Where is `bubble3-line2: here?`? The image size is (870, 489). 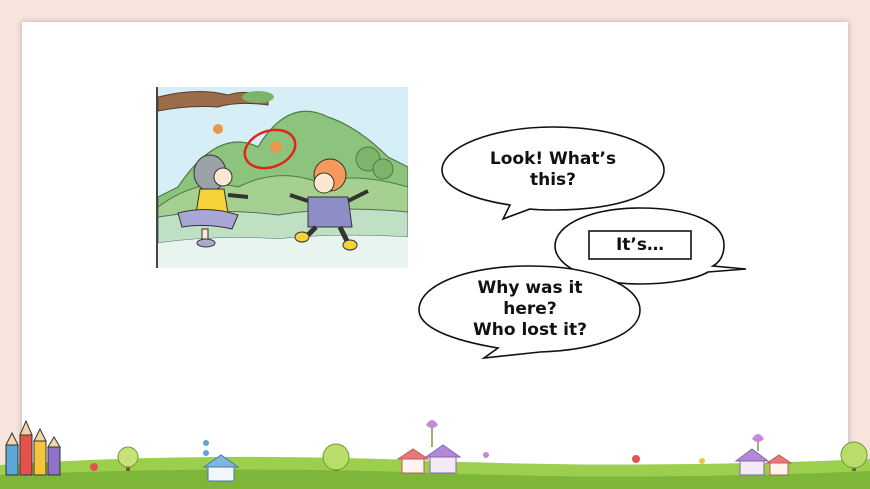 bubble3-line2: here? is located at coordinates (530, 309).